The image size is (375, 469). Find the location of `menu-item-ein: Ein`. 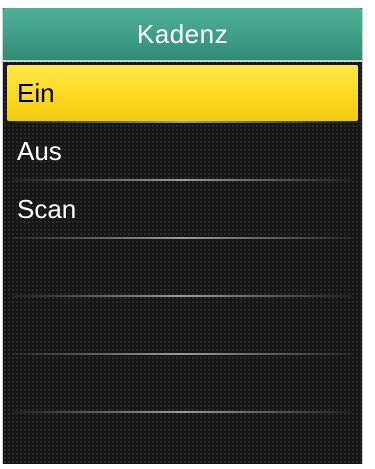

menu-item-ein: Ein is located at coordinates (182, 93).